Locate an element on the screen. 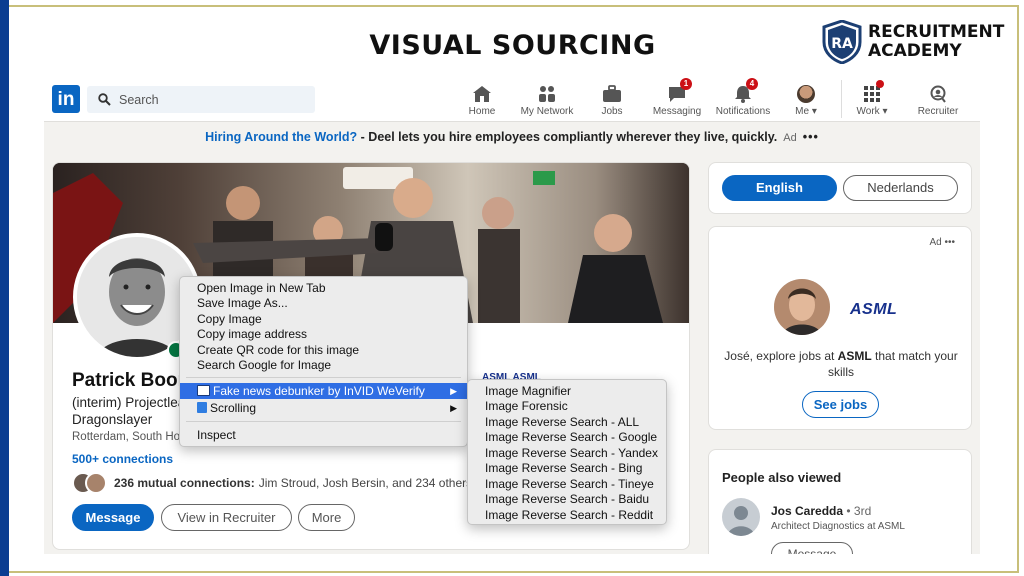  menu-item-search-google: Search Google for Image is located at coordinates (323, 365).